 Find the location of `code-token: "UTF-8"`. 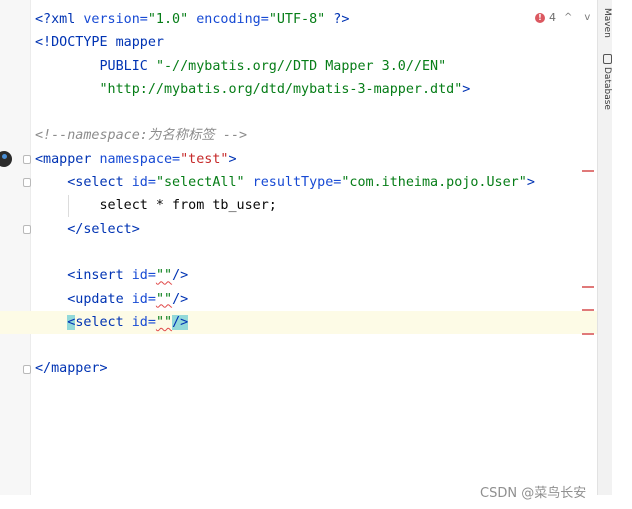

code-token: "UTF-8" is located at coordinates (297, 19).